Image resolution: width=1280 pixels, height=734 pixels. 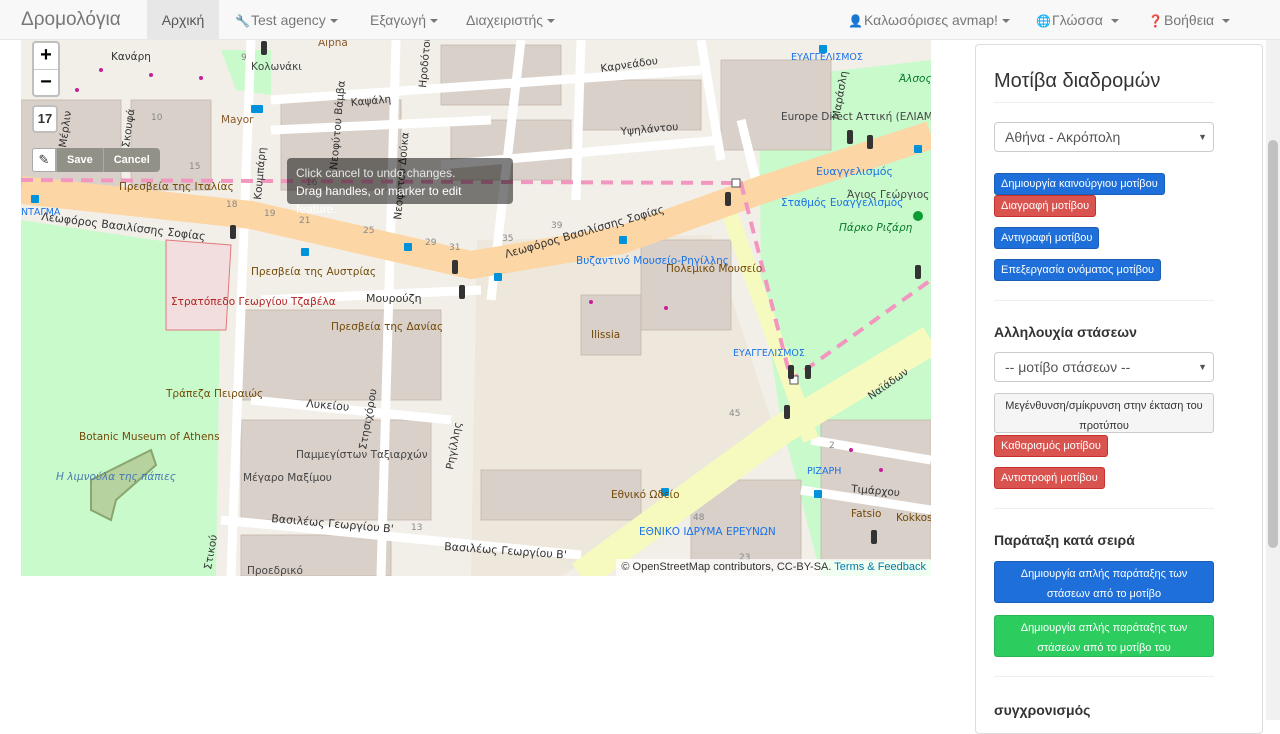 What do you see at coordinates (71, 20) in the screenshot?
I see `brand-logo: Δρομολόγια` at bounding box center [71, 20].